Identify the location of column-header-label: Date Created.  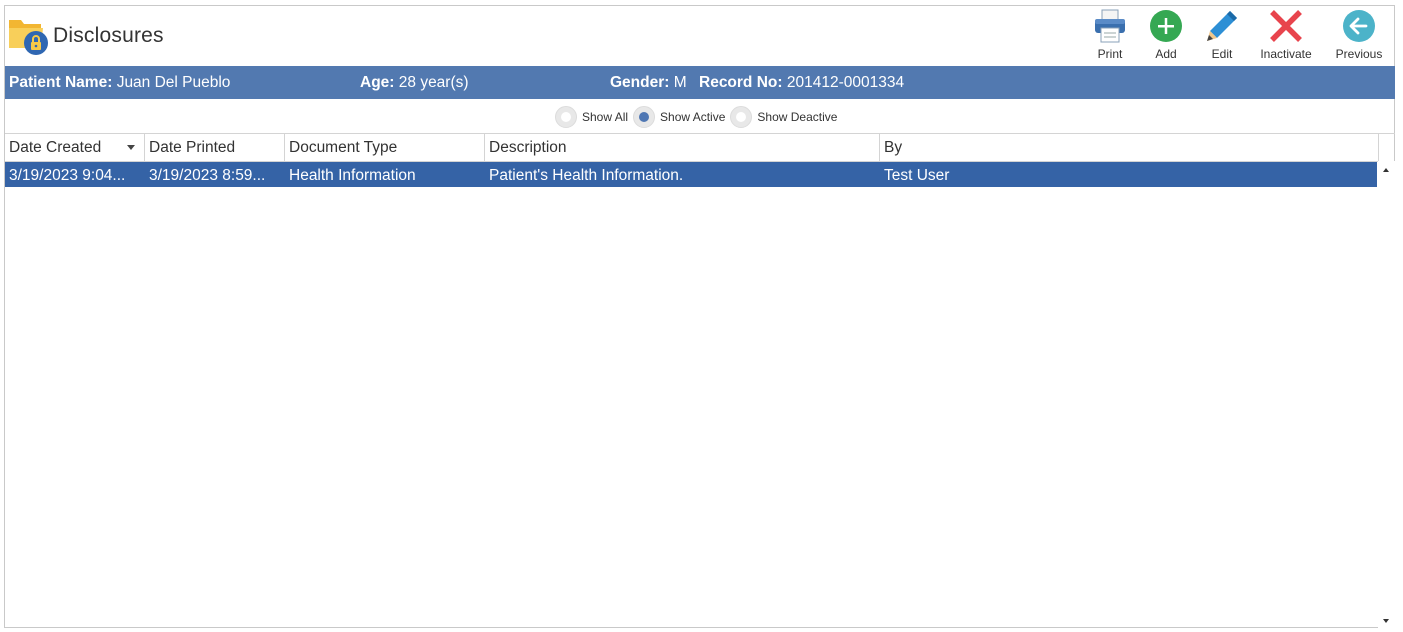
(55, 147).